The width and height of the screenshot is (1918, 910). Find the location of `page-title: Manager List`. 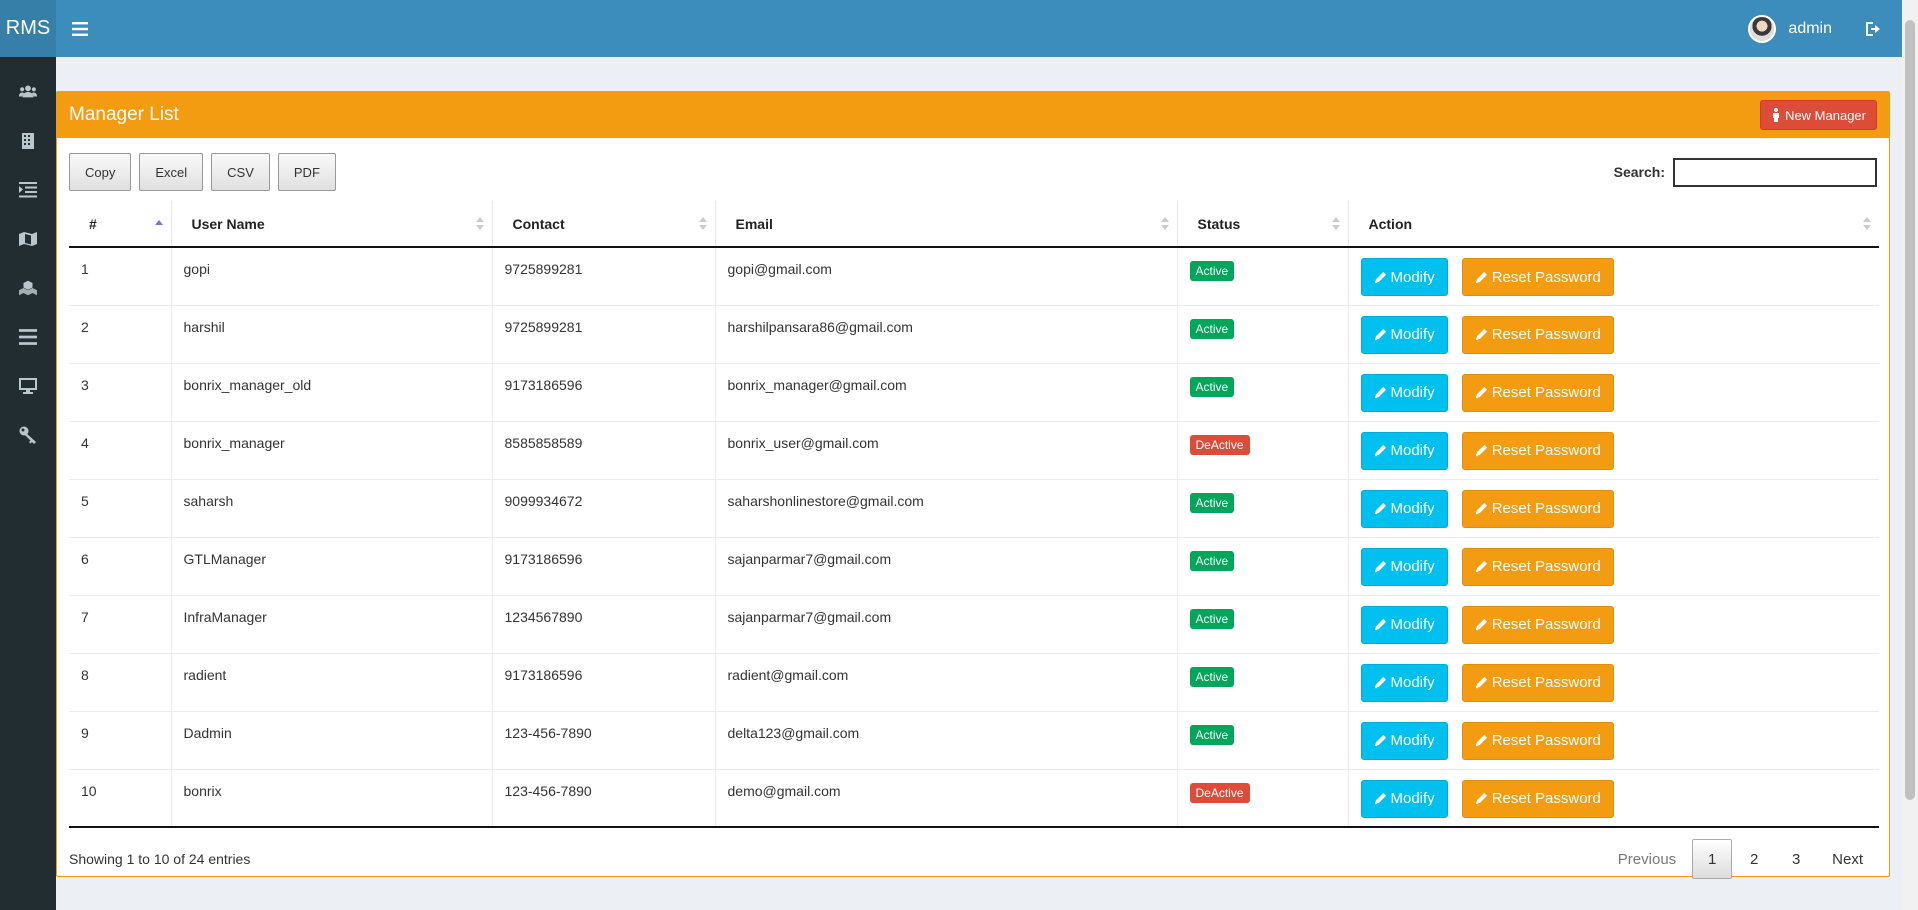

page-title: Manager List is located at coordinates (124, 114).